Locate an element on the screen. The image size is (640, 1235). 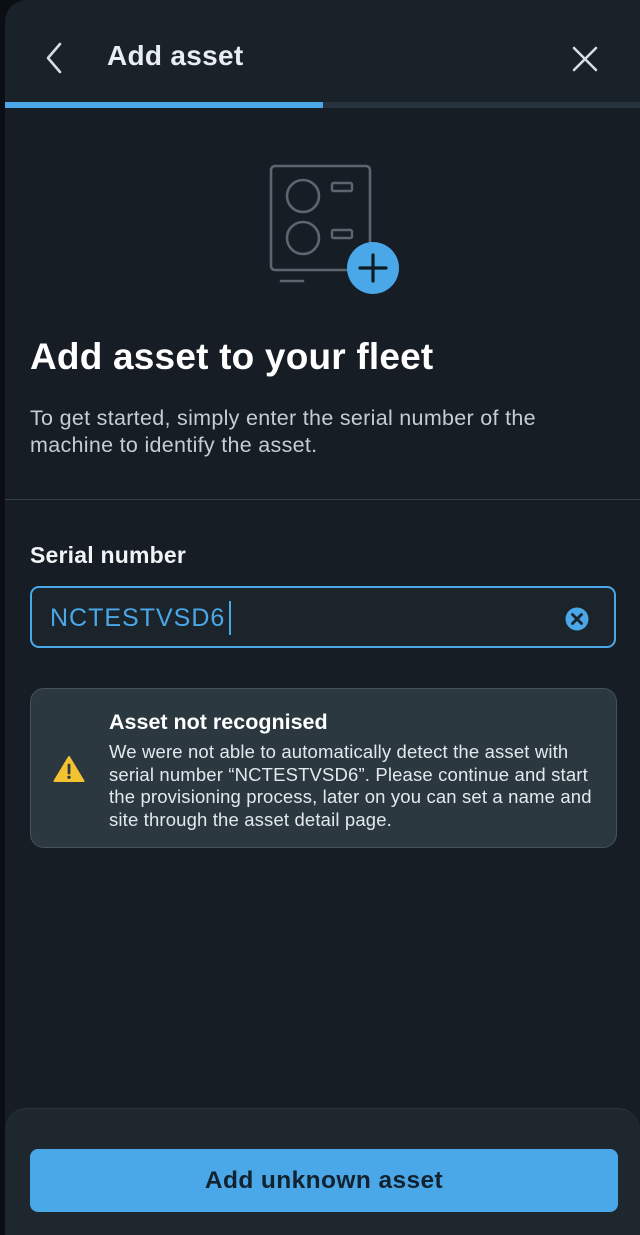
close-icon is located at coordinates (585, 59).